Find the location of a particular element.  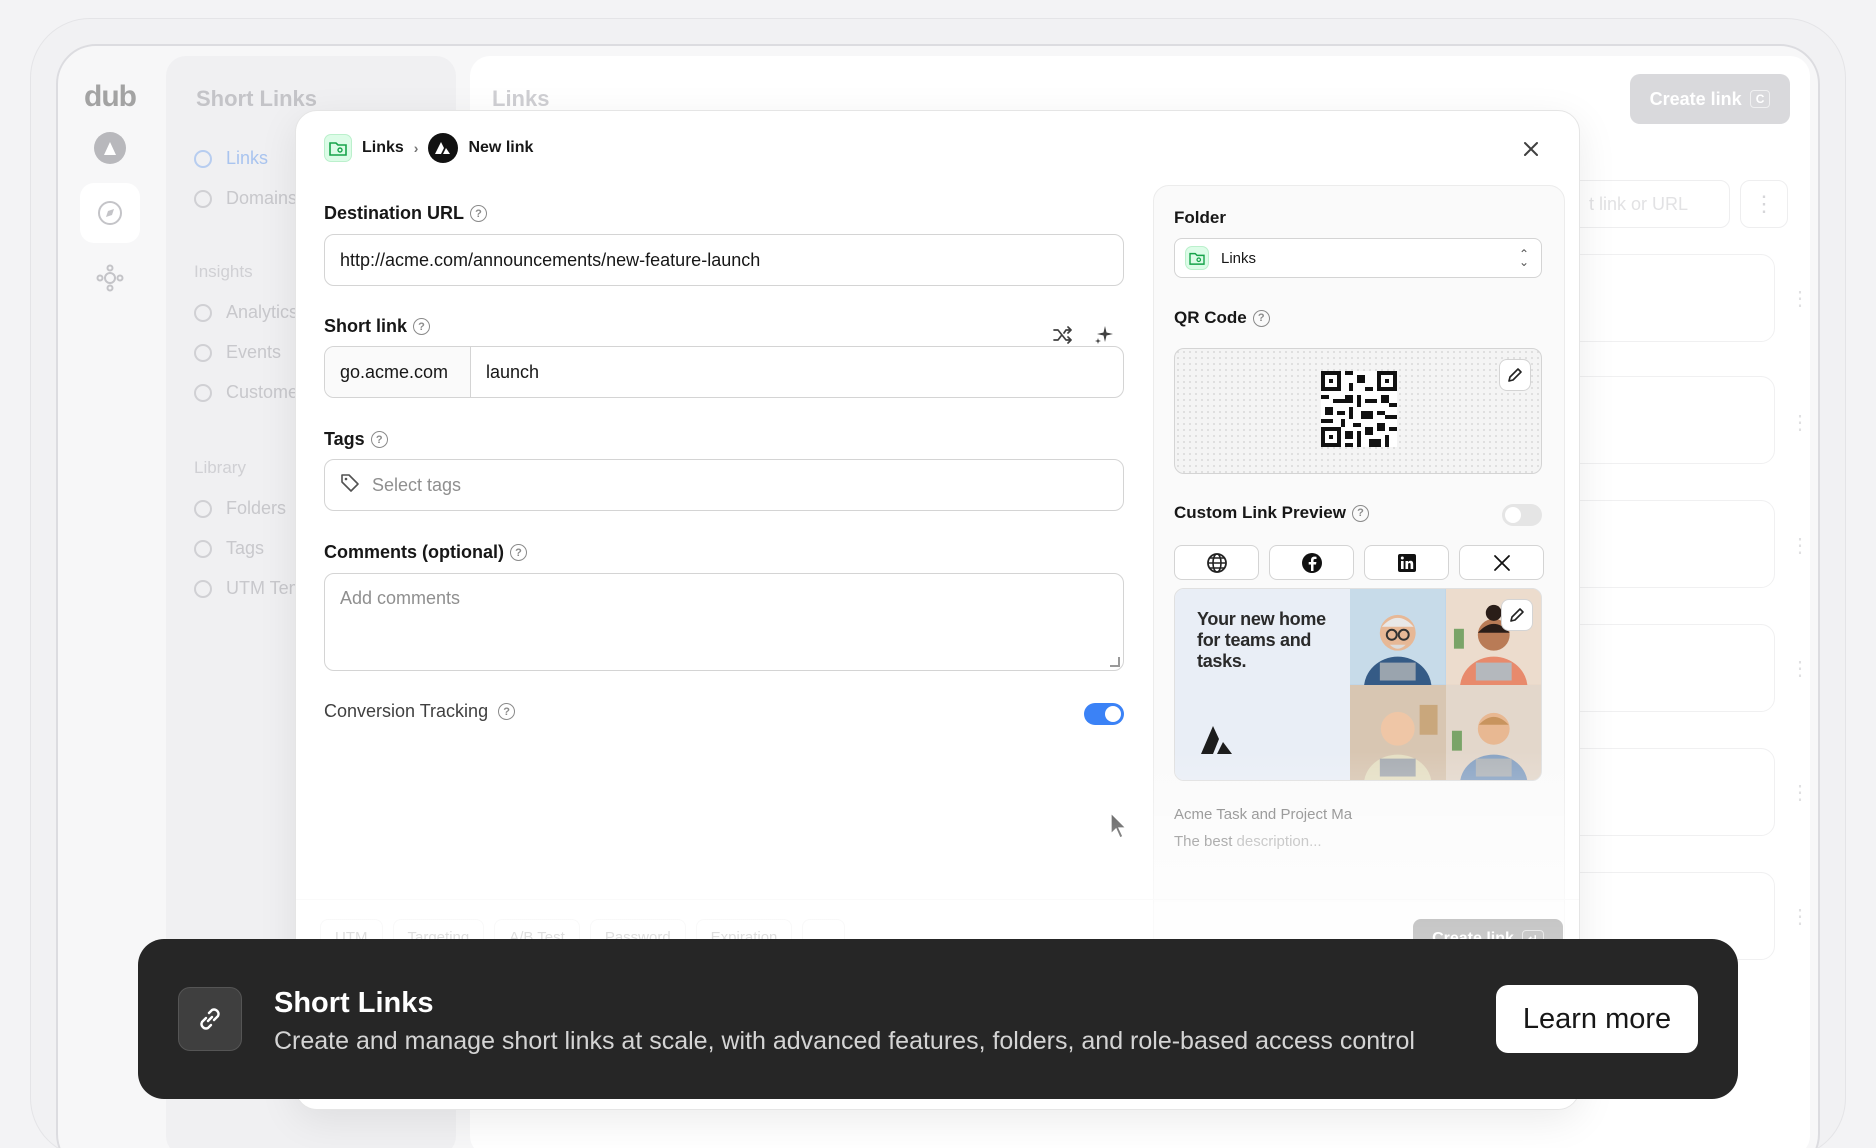

qr-code-icon is located at coordinates (1359, 409).